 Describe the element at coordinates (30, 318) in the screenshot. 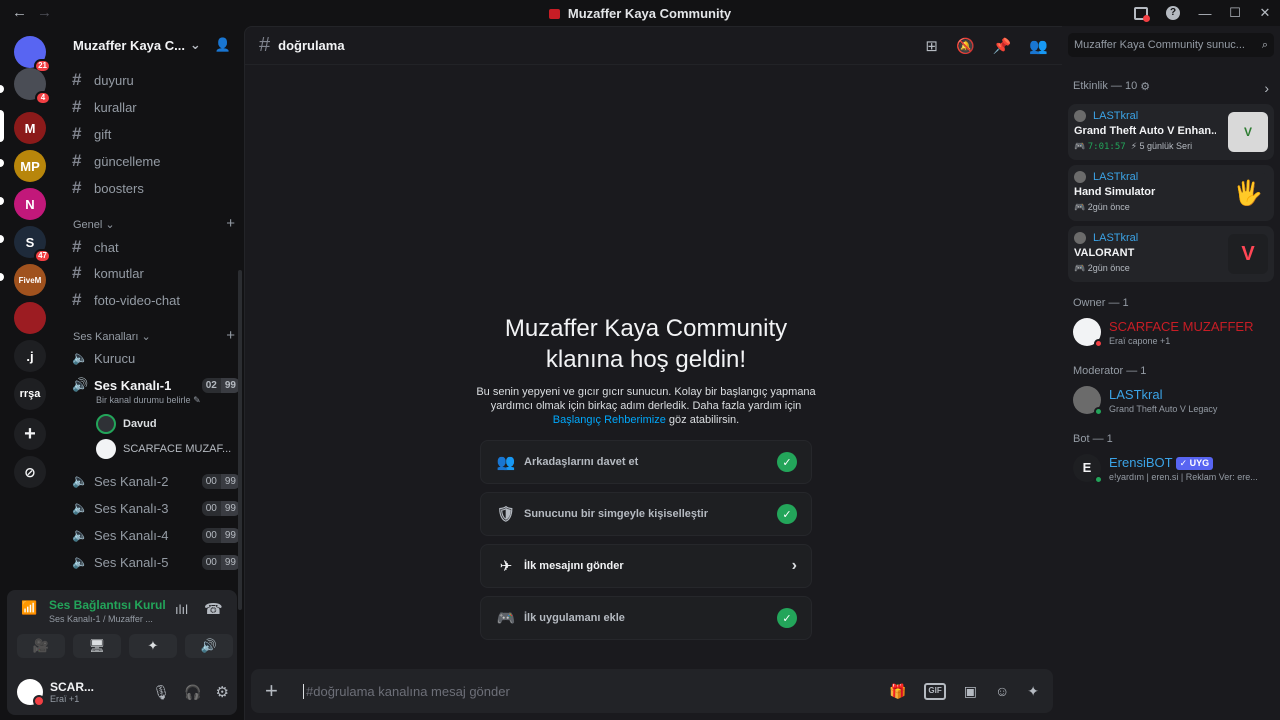

I see `server-7-icon` at that location.